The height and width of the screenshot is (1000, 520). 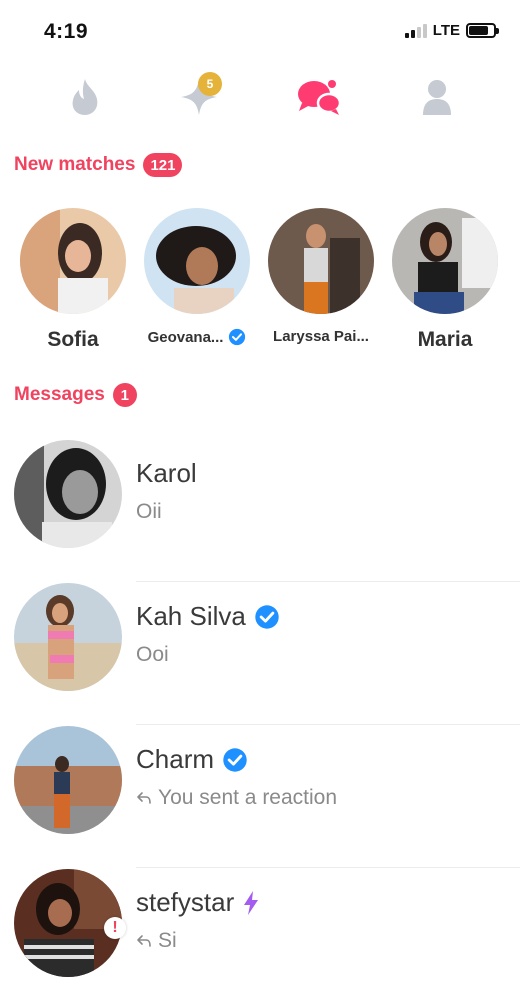 I want to click on flame-icon, so click(x=85, y=97).